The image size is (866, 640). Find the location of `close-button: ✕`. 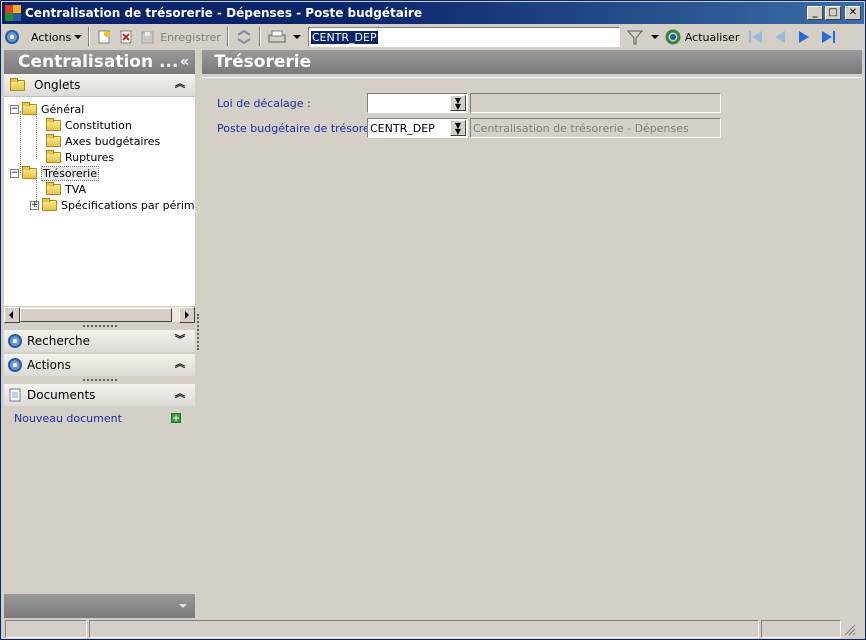

close-button: ✕ is located at coordinates (853, 13).